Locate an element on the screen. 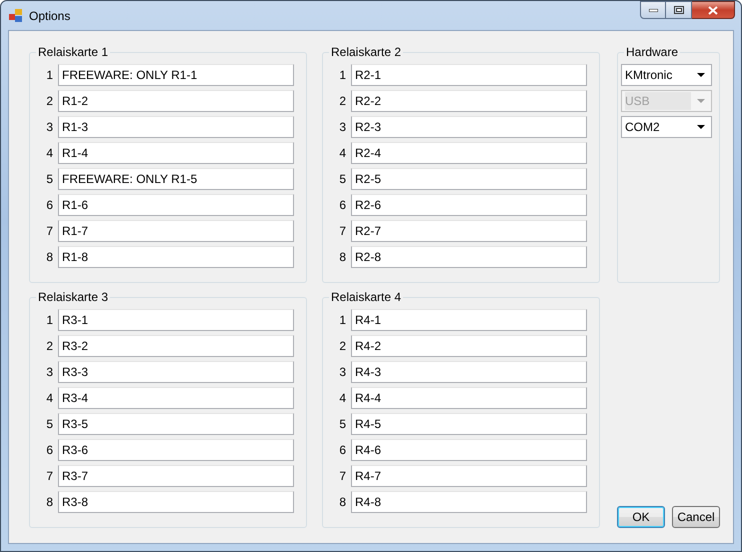 The height and width of the screenshot is (552, 742). text-field: FREEWARE: ONLY R1-1 is located at coordinates (176, 75).